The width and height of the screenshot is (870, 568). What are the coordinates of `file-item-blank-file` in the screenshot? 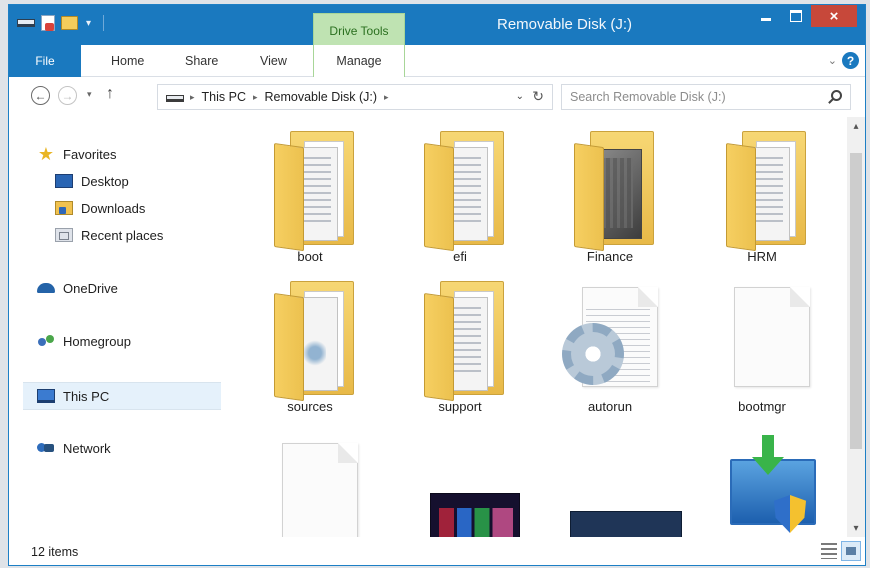 It's located at (310, 480).